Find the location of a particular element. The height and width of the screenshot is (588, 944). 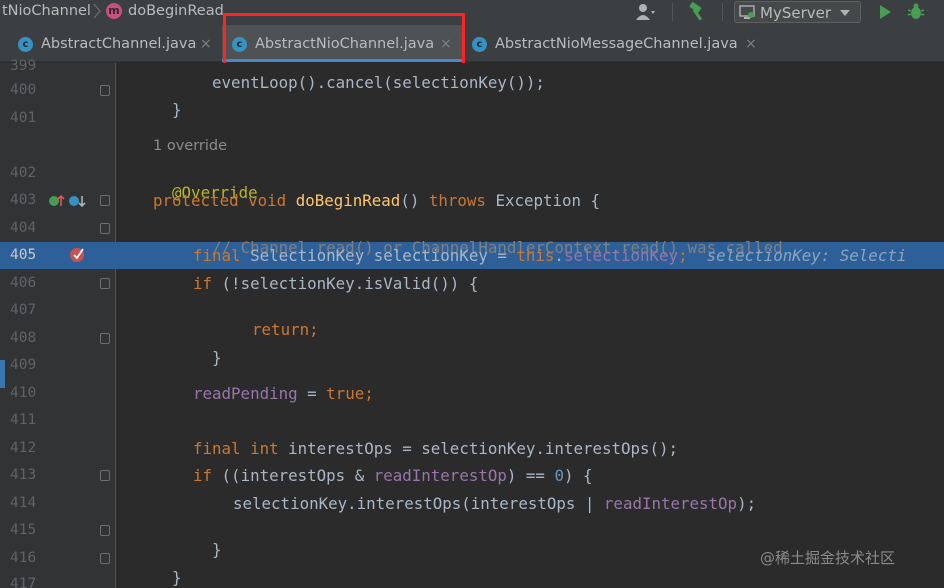

code-keyword: this is located at coordinates (535, 255).